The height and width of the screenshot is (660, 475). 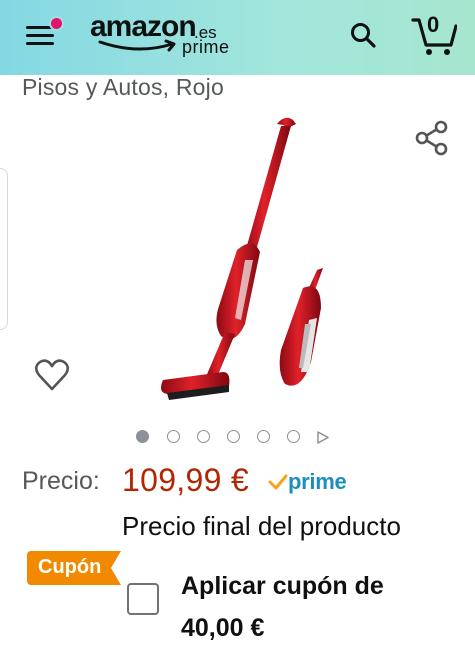 What do you see at coordinates (317, 481) in the screenshot?
I see `prime-label: prime` at bounding box center [317, 481].